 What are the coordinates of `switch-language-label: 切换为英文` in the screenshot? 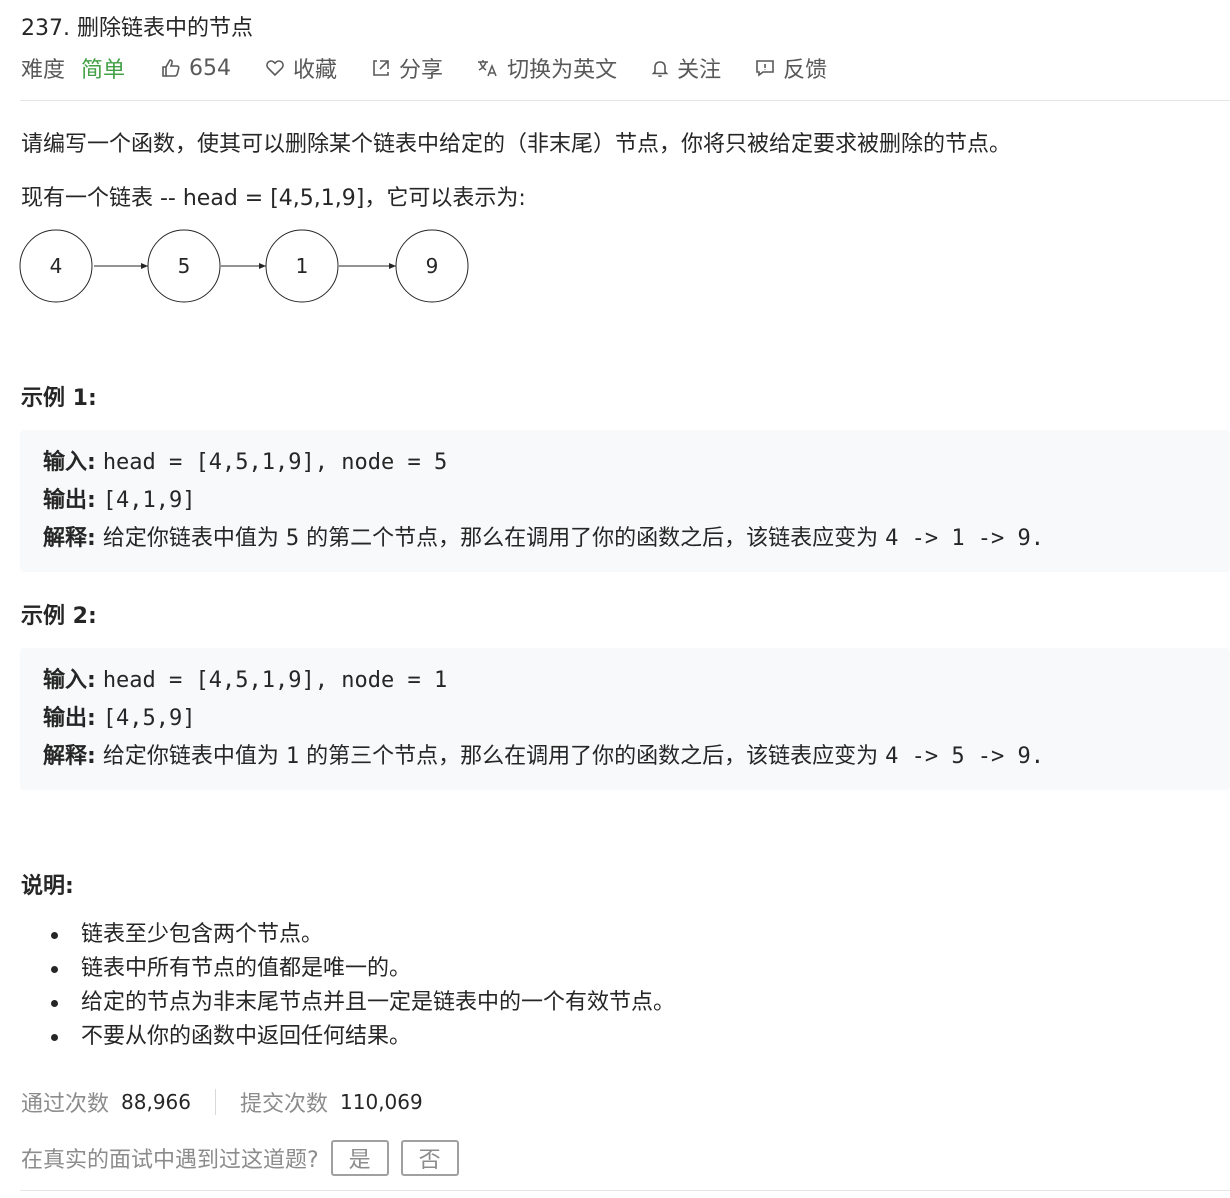 It's located at (562, 70).